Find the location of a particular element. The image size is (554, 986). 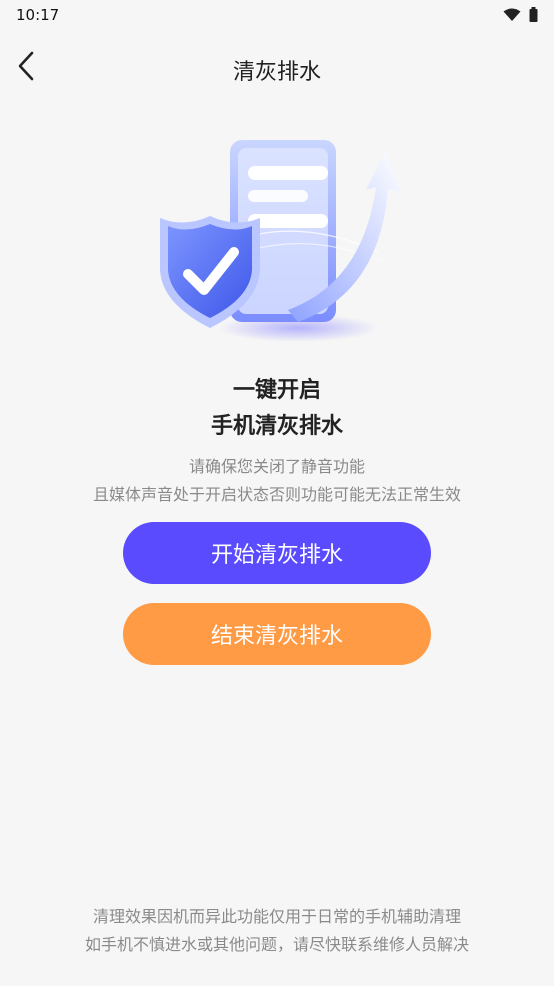

battery-icon is located at coordinates (533, 14).